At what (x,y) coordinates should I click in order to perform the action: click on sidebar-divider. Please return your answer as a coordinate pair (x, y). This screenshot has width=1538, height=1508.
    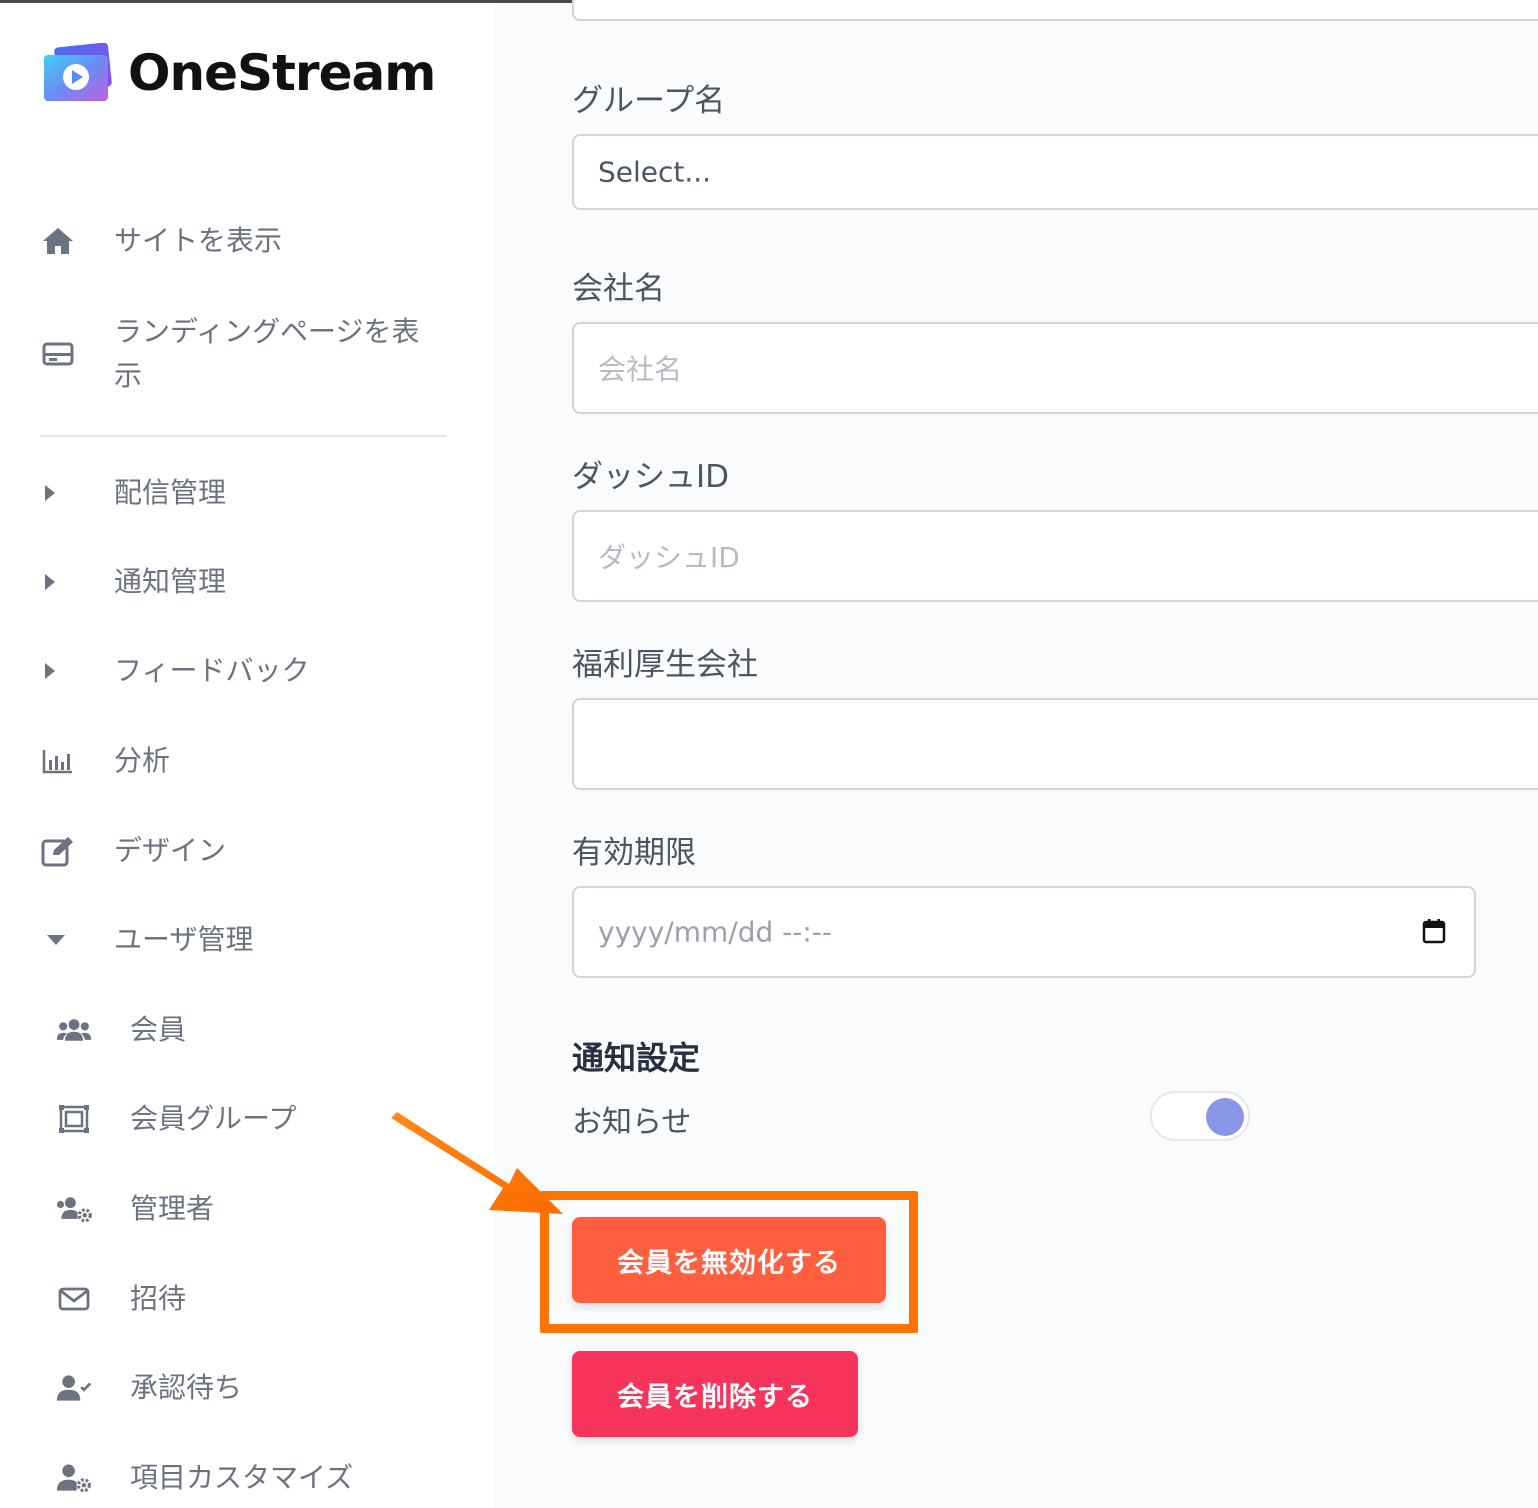
    Looking at the image, I should click on (243, 436).